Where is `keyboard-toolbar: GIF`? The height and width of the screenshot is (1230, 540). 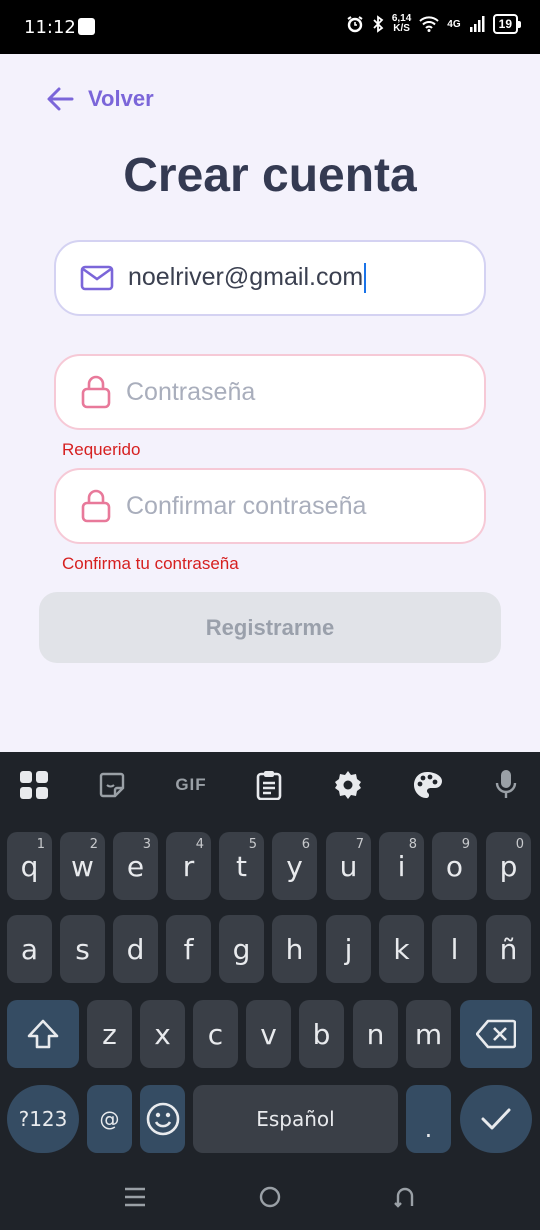
keyboard-toolbar: GIF is located at coordinates (270, 784).